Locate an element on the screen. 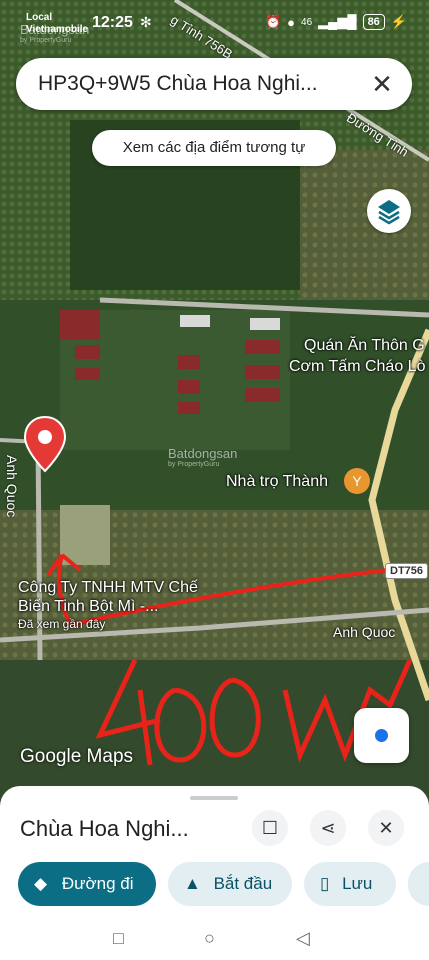 This screenshot has width=429, height=960. directions-button: ◆ Đường đi is located at coordinates (87, 884).